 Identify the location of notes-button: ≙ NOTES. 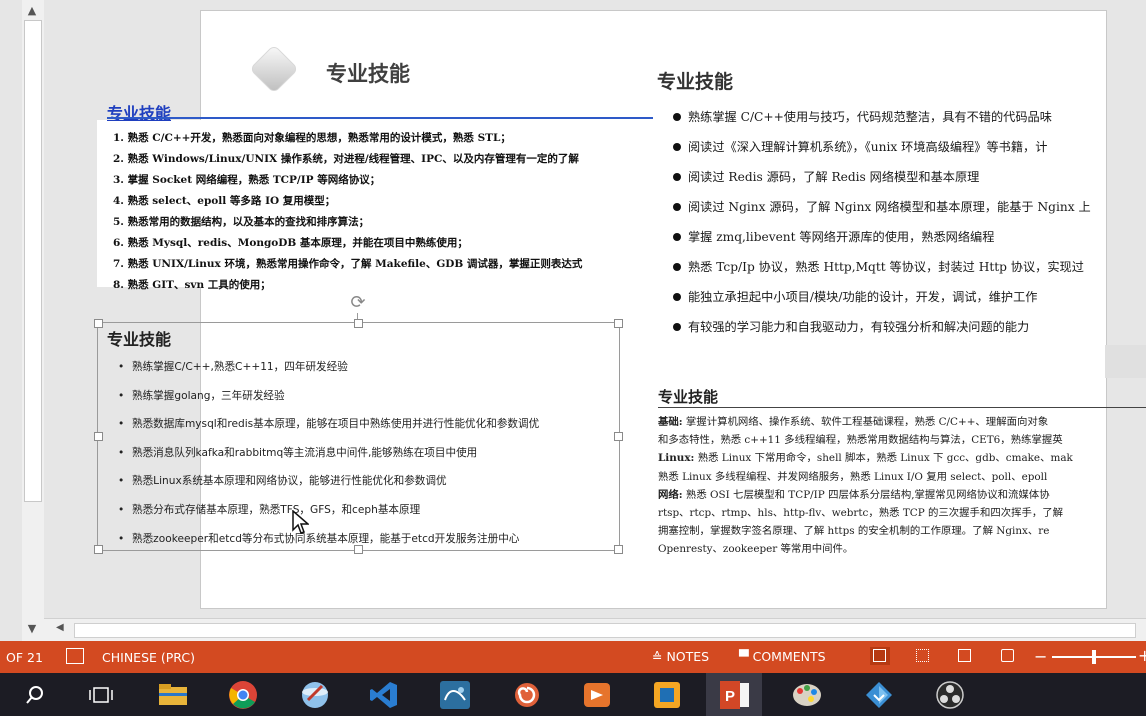
(680, 657).